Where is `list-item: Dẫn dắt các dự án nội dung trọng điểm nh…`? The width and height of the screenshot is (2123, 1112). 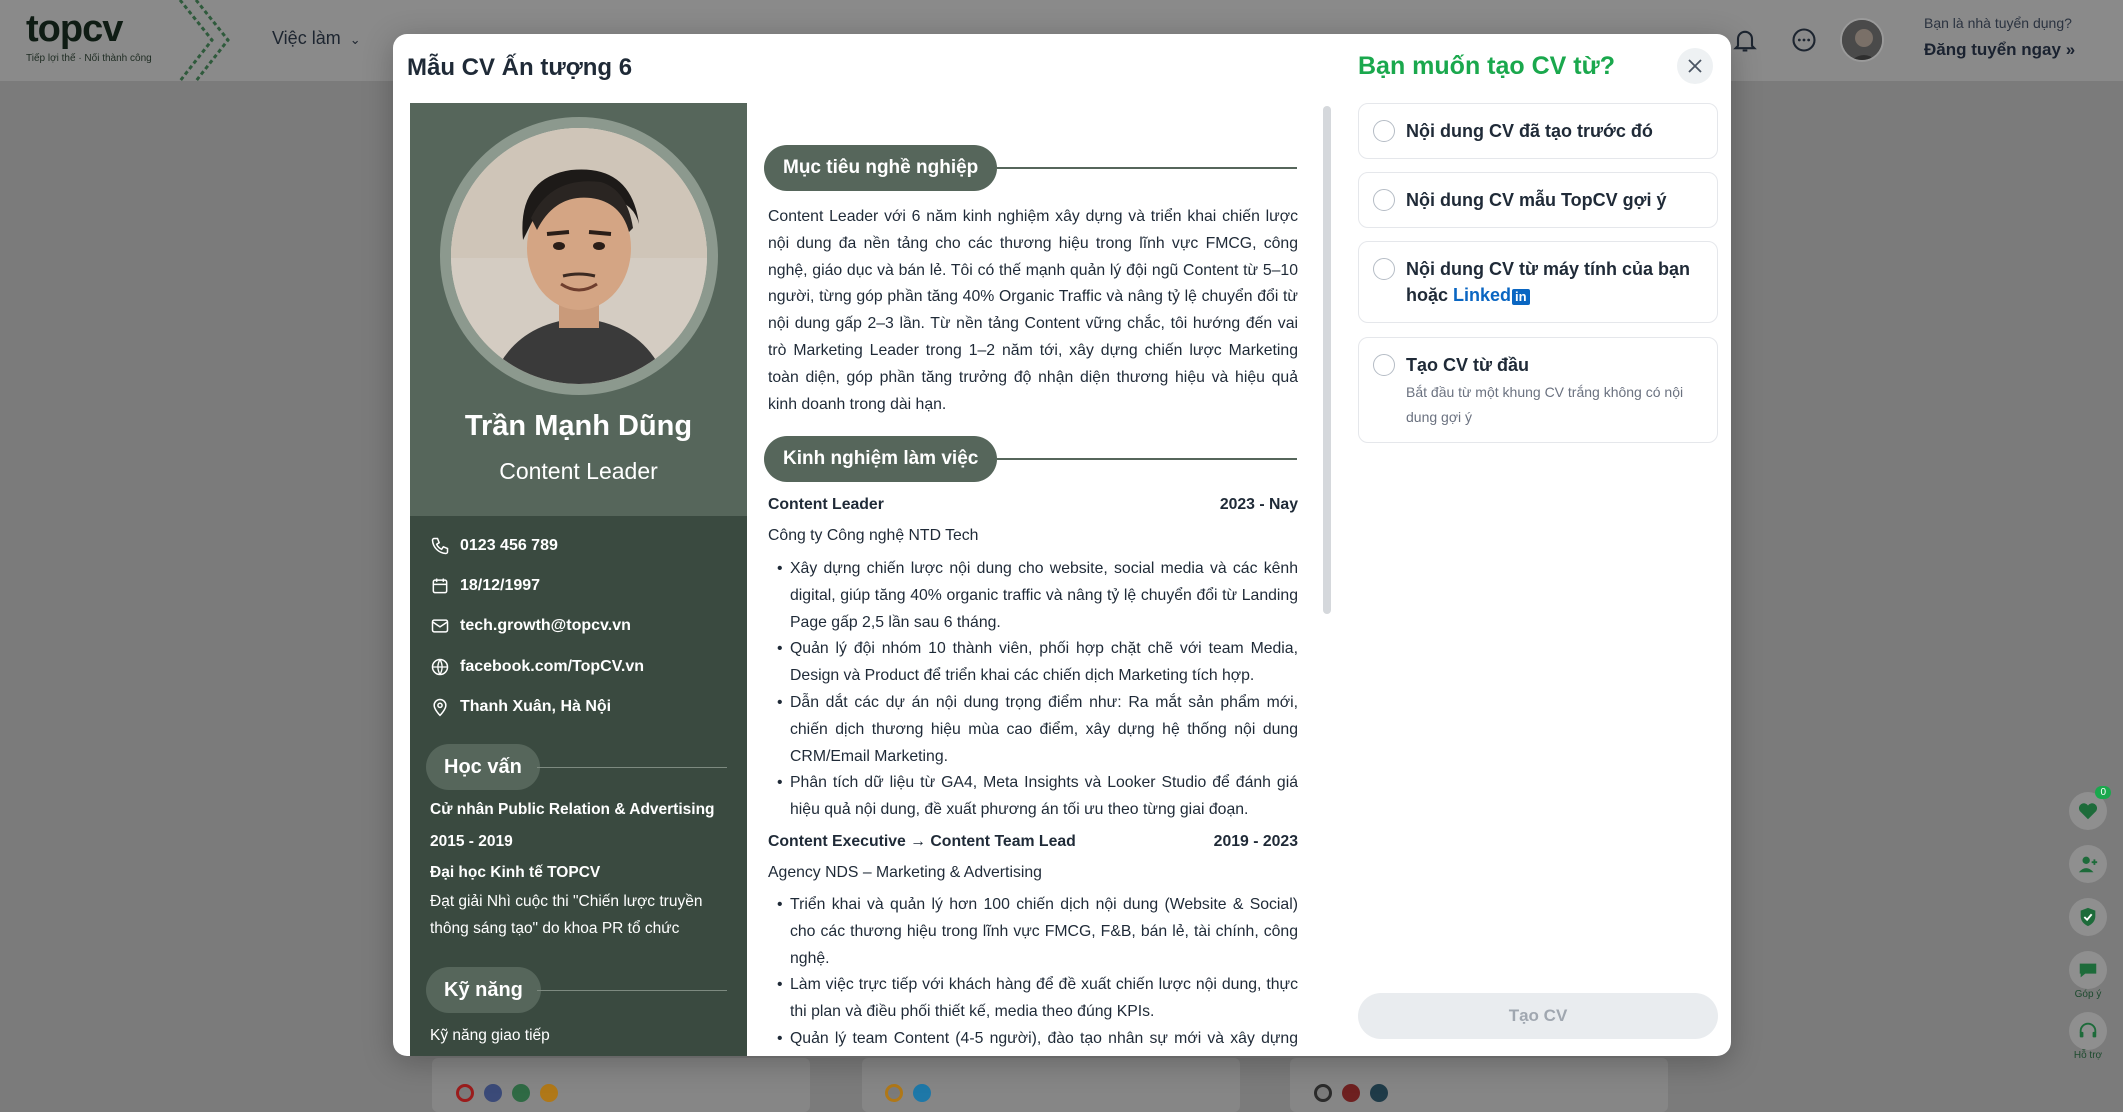 list-item: Dẫn dắt các dự án nội dung trọng điểm nh… is located at coordinates (1033, 730).